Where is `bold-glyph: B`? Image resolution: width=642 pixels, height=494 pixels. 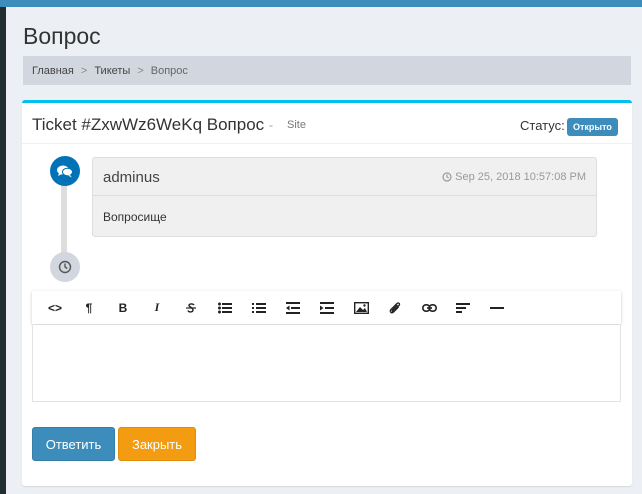 bold-glyph: B is located at coordinates (123, 307).